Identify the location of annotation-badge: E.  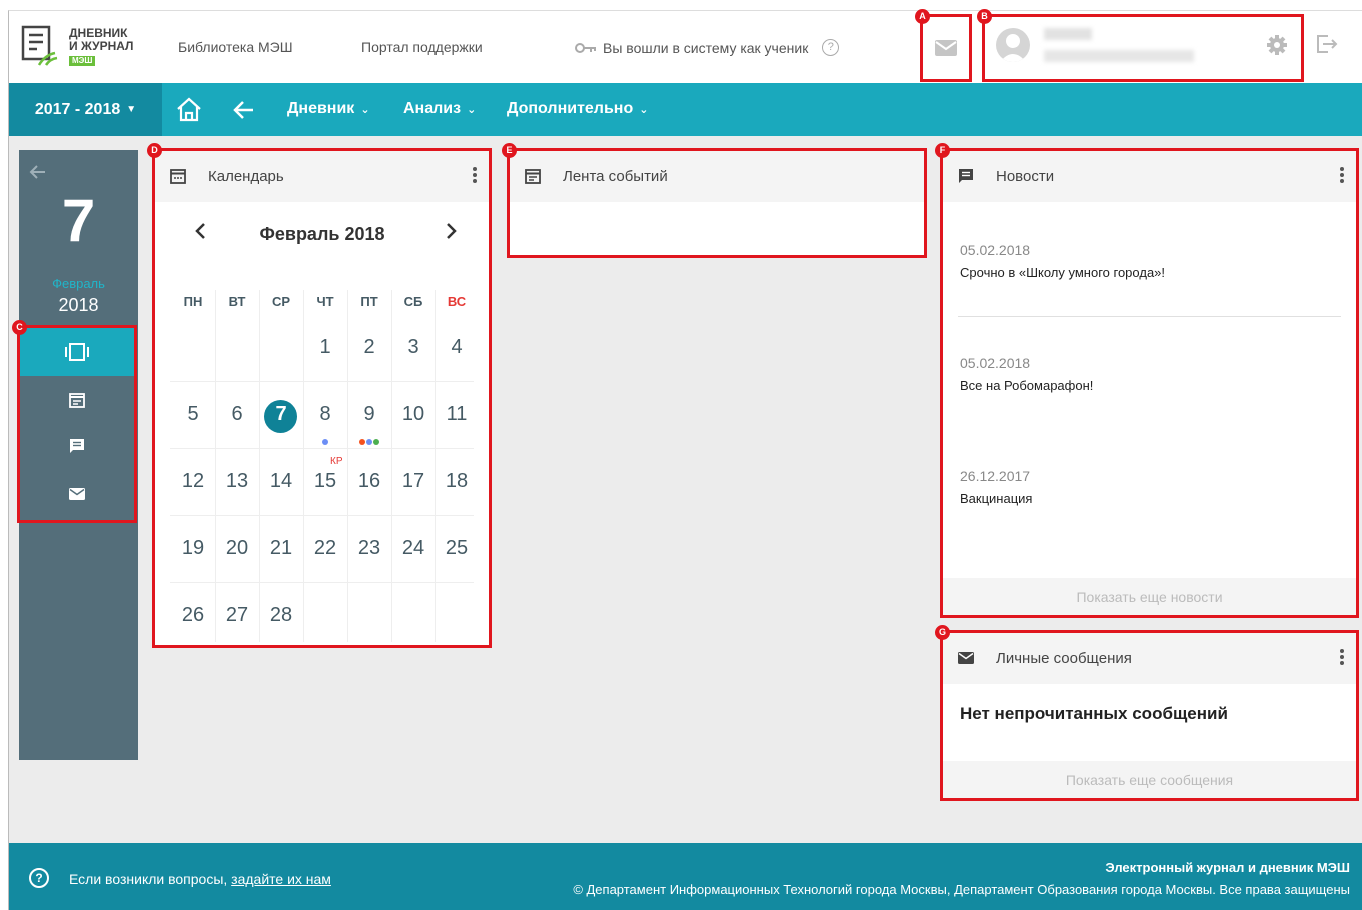
(509, 150).